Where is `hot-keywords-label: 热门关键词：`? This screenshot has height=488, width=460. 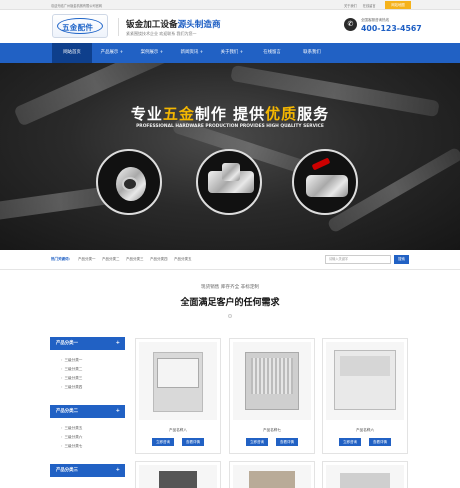 hot-keywords-label: 热门关键词： is located at coordinates (61, 259).